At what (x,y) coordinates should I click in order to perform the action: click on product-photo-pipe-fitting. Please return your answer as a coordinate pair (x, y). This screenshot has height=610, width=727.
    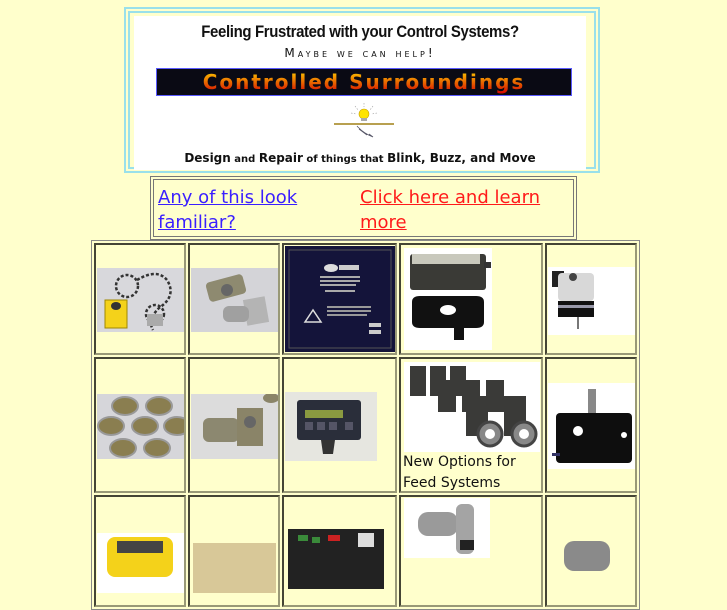
    Looking at the image, I should click on (234, 426).